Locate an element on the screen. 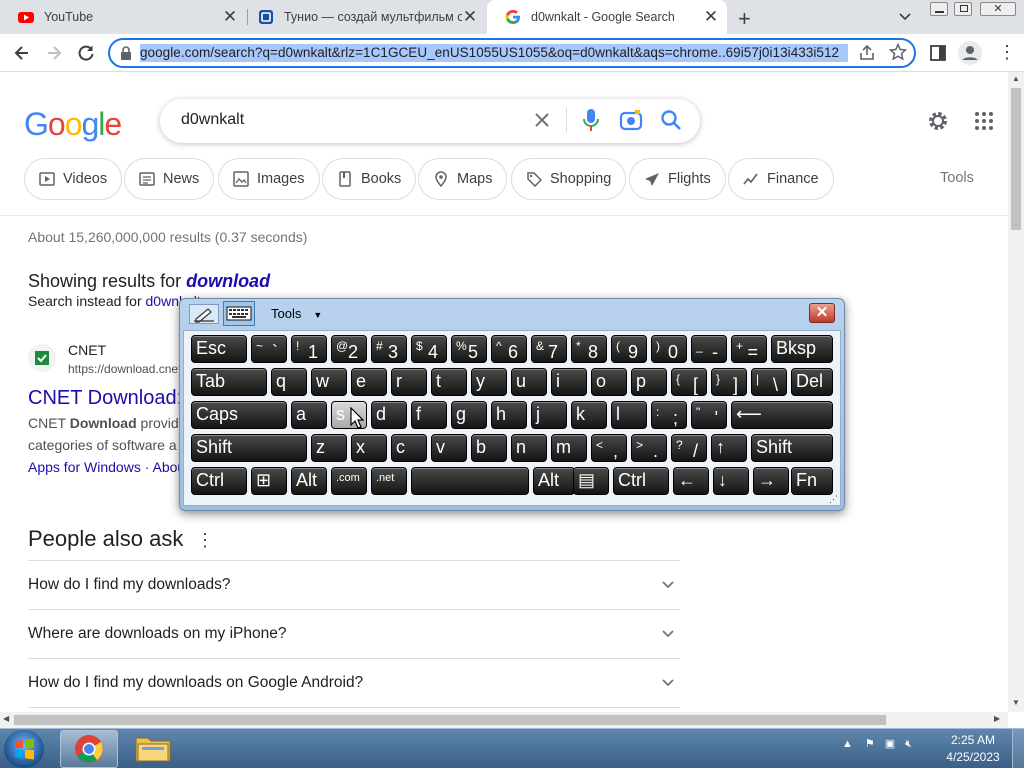 The height and width of the screenshot is (768, 1024). key-q: q is located at coordinates (289, 382).